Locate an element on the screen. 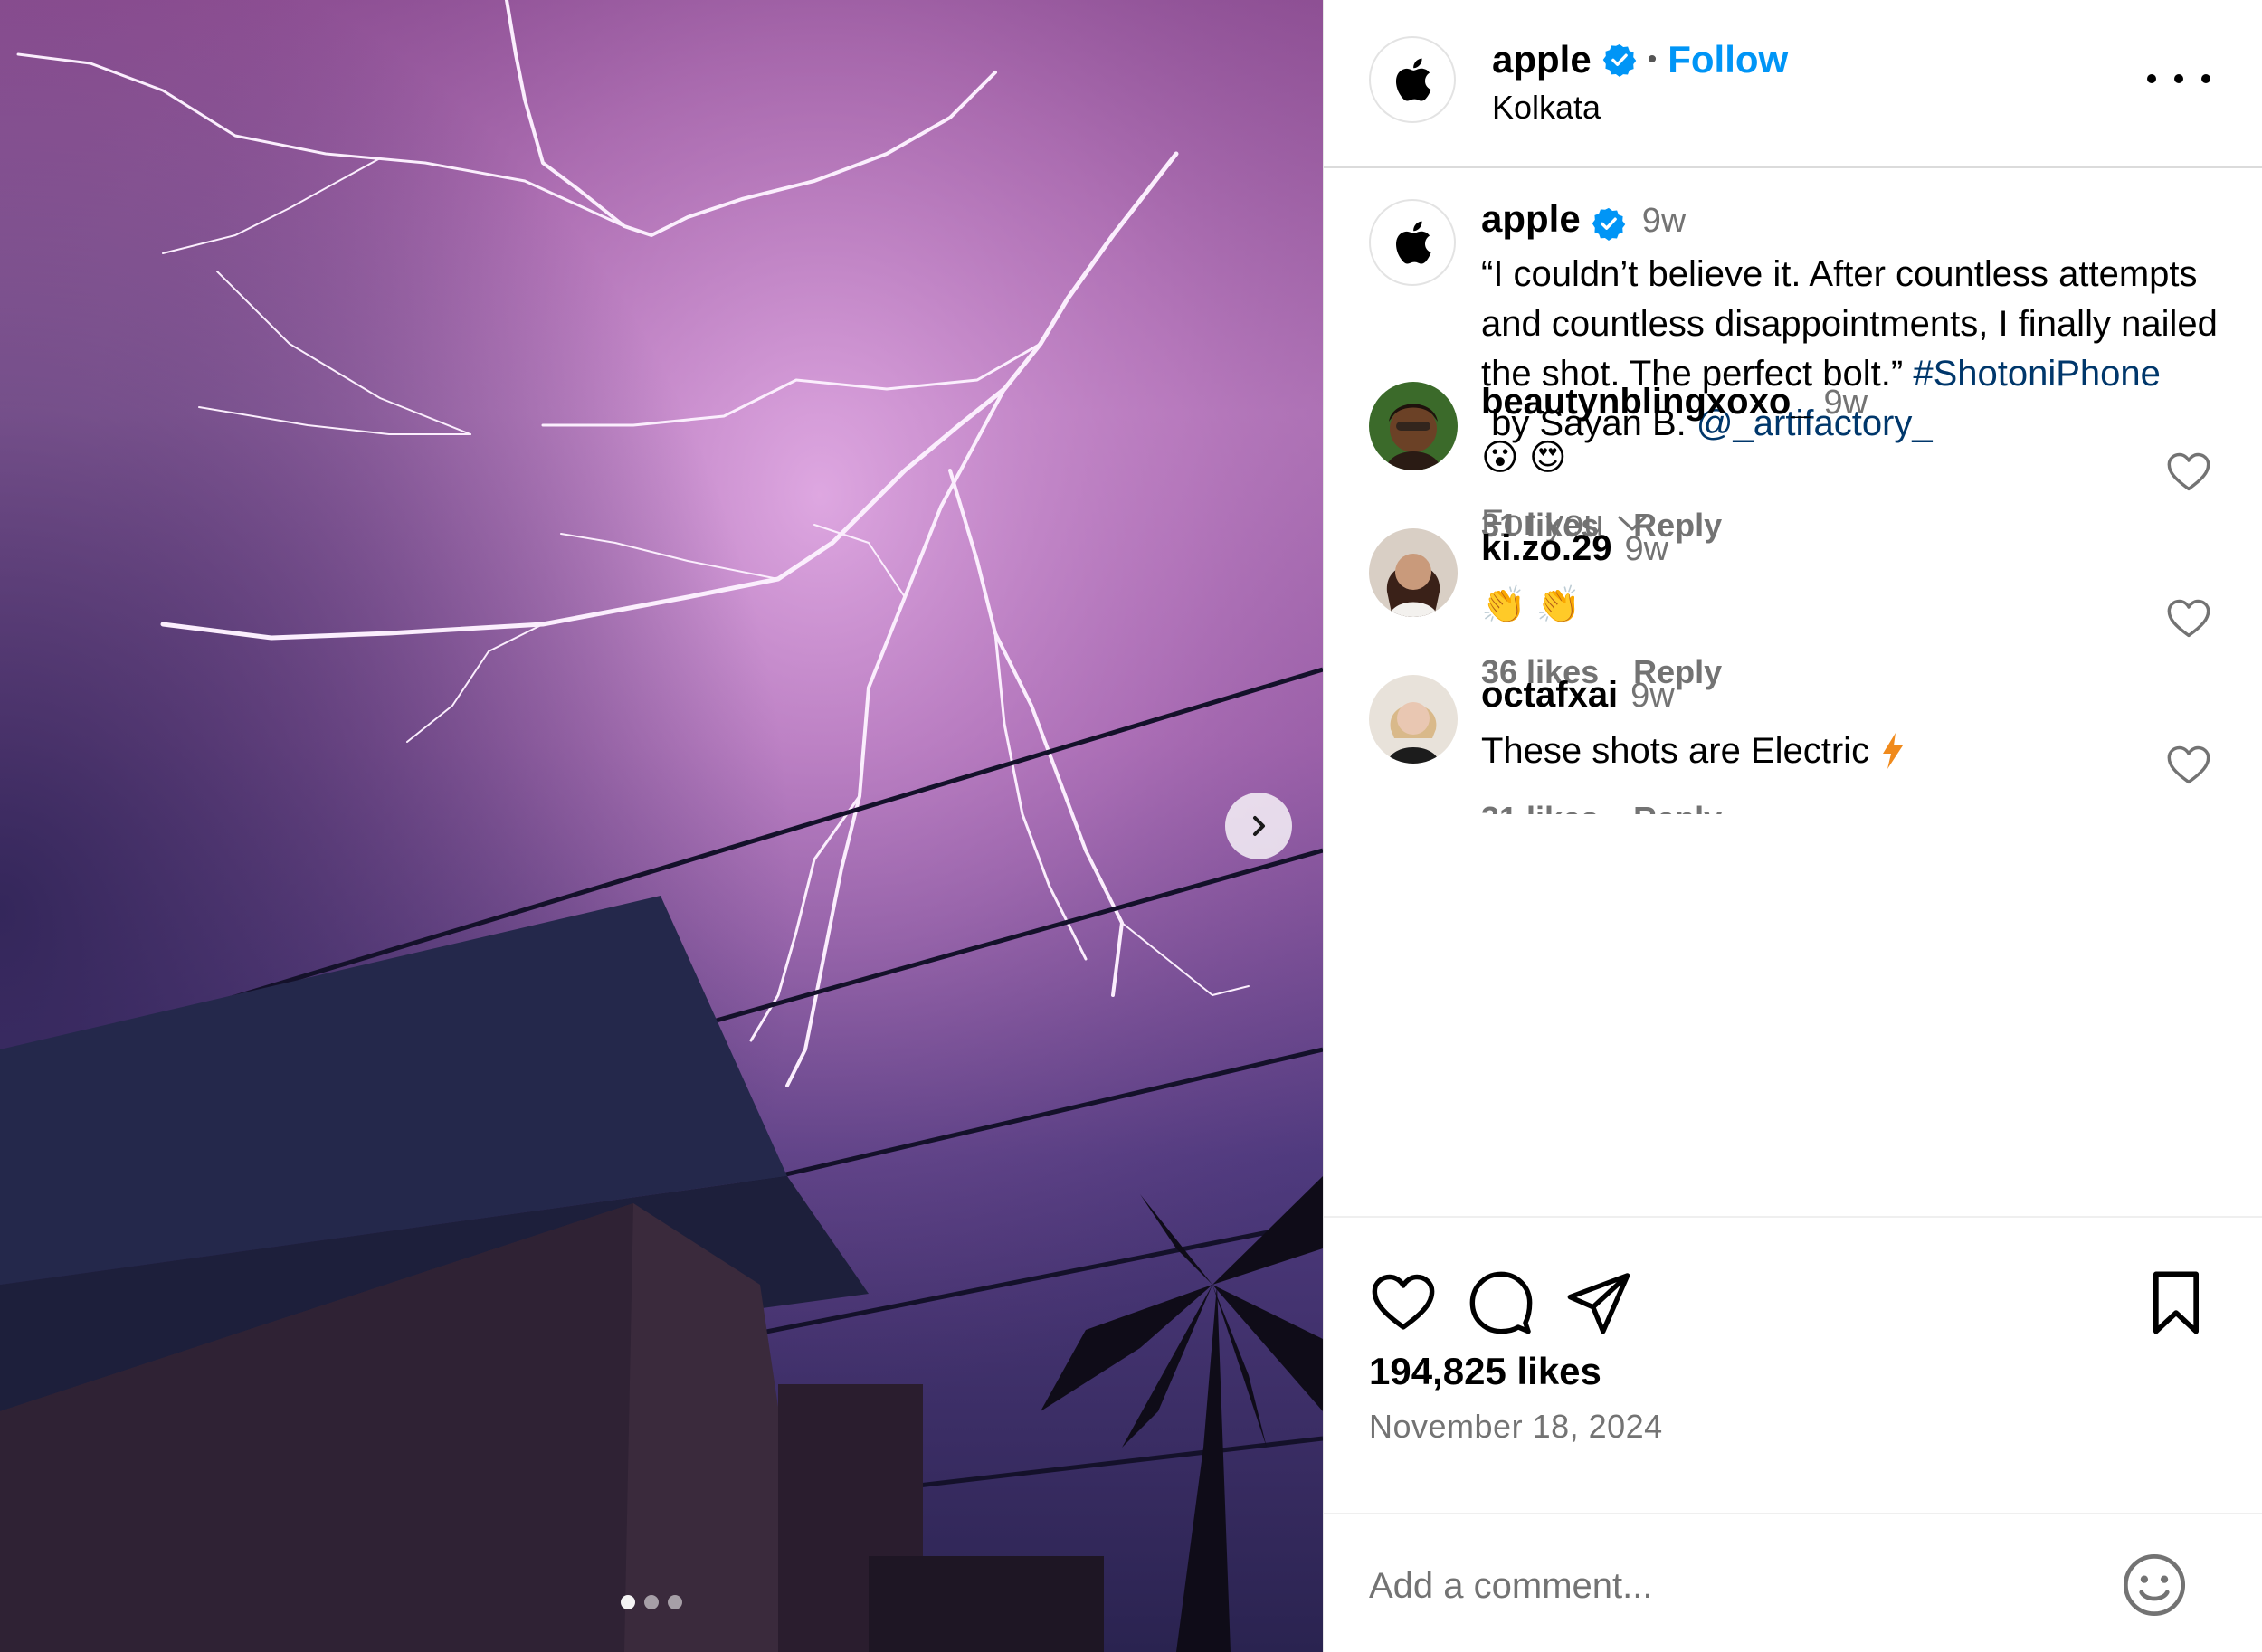 This screenshot has width=2262, height=1652. comment-header: ki.zo.29 9w is located at coordinates (1807, 553).